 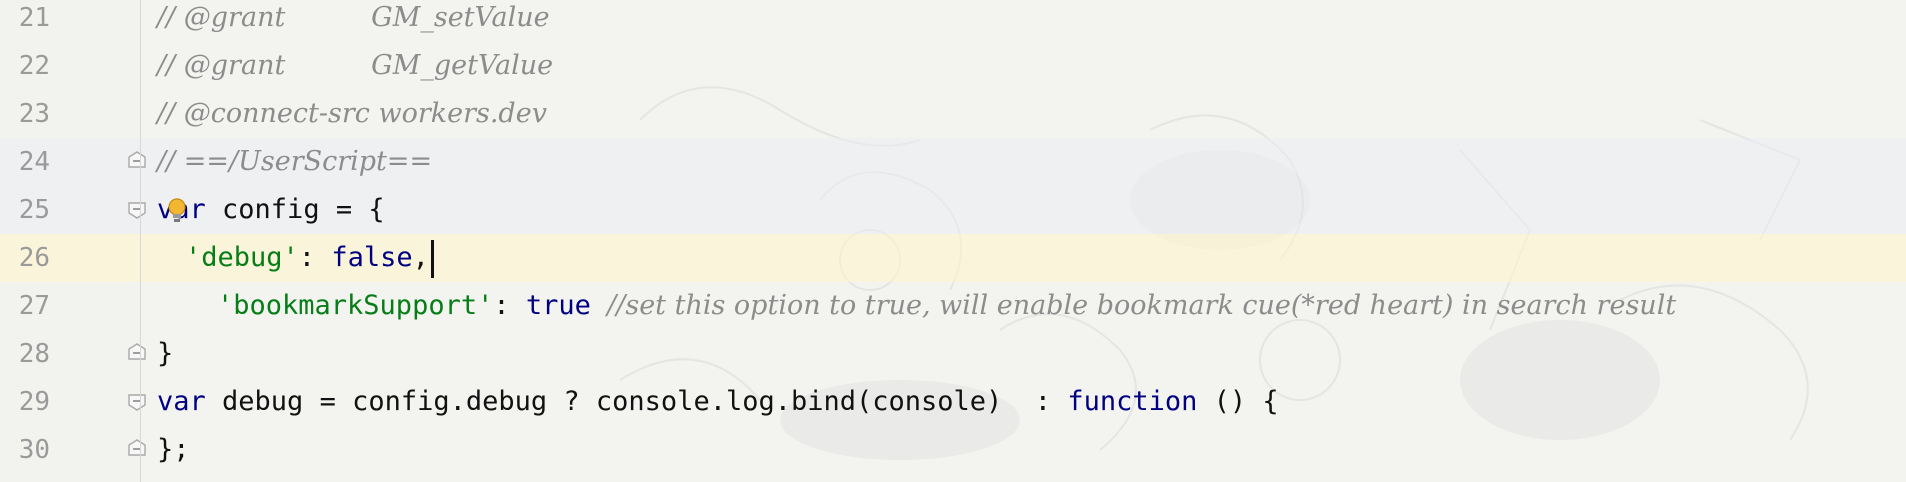 I want to click on string-literal: 'bookmarkSupport', so click(x=355, y=305).